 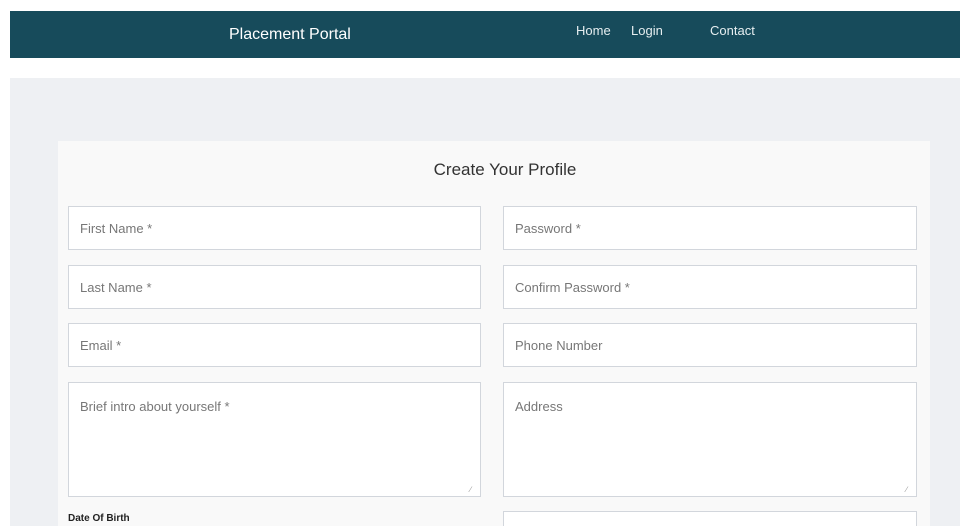 I want to click on password-placeholder: Password *, so click(x=548, y=228).